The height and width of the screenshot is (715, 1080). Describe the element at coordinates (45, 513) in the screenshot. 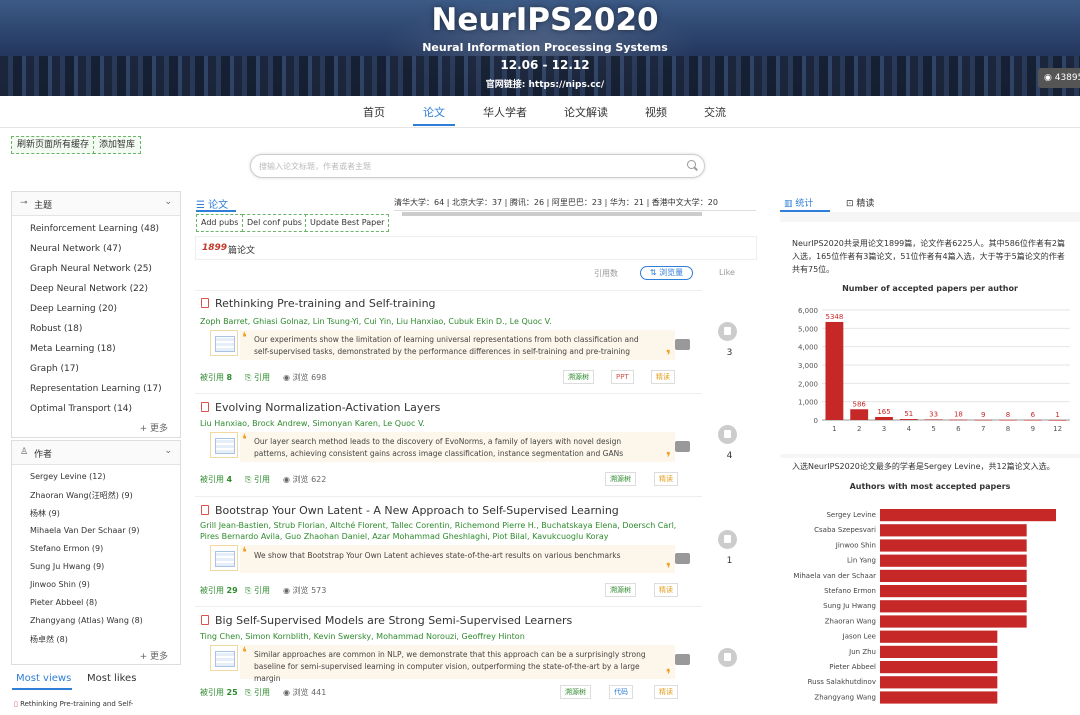

I see `author-item: 杨林 (9)` at that location.